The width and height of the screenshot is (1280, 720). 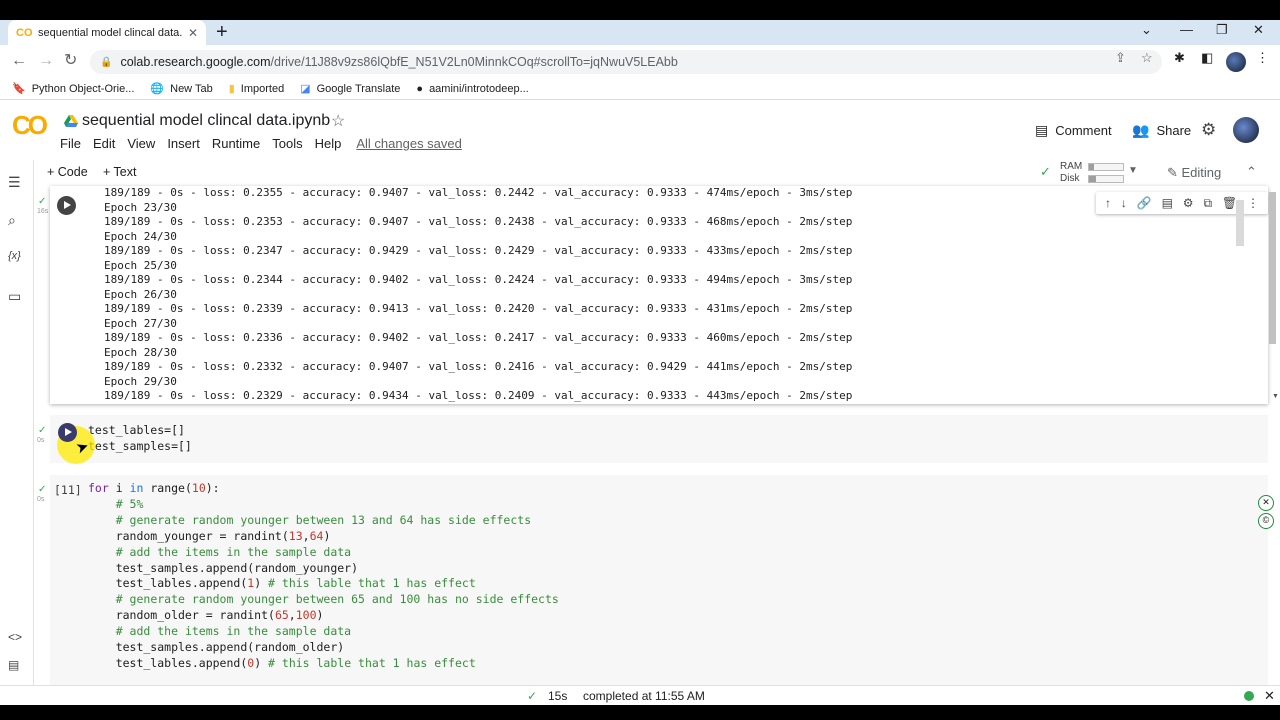 What do you see at coordinates (1133, 170) in the screenshot?
I see `resources-dropdown-icon: ▼` at bounding box center [1133, 170].